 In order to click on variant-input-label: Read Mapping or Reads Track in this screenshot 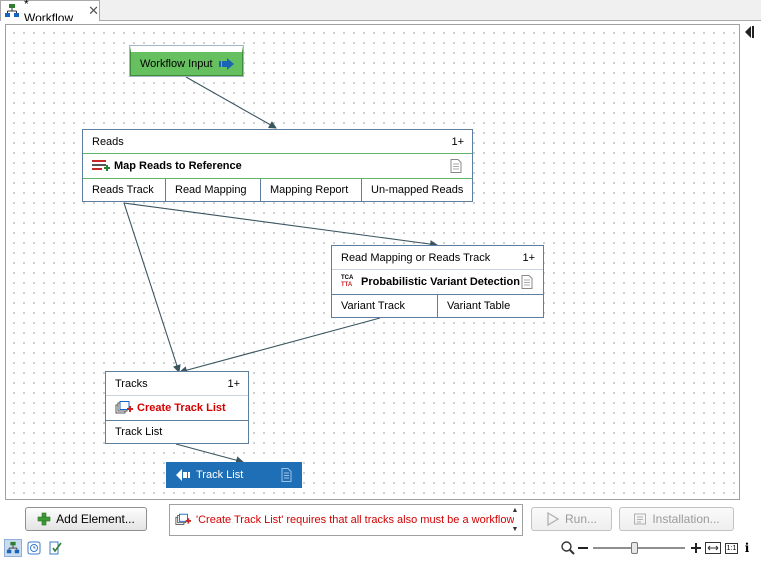, I will do `click(416, 257)`.